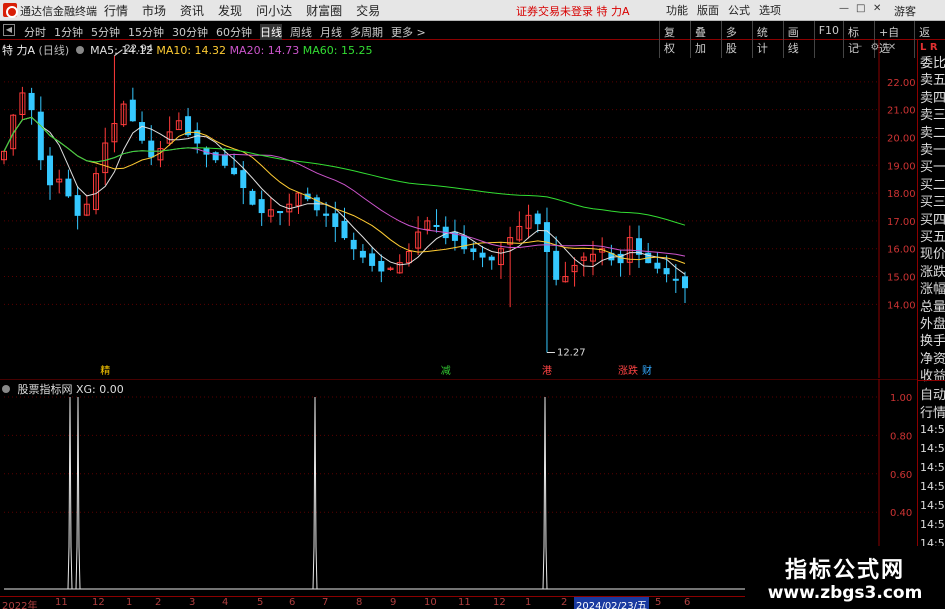 The image size is (945, 609). Describe the element at coordinates (932, 116) in the screenshot. I see `quote-field-label: 卖三` at that location.